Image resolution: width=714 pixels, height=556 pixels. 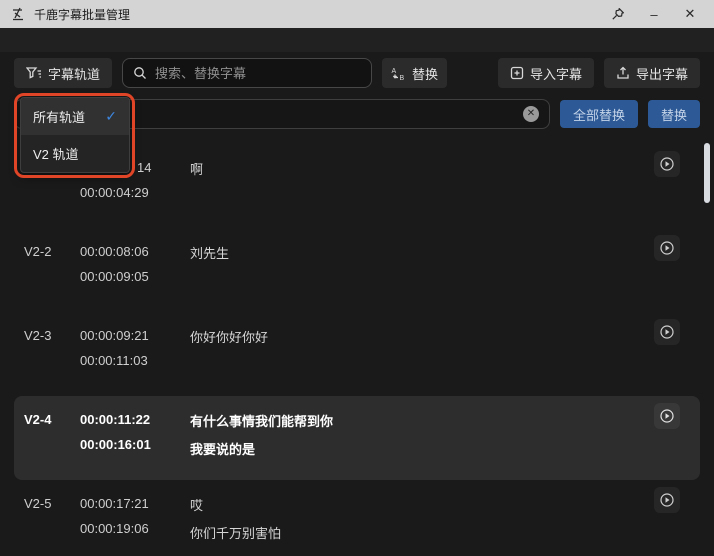 I want to click on minimize-button: –, so click(x=654, y=14).